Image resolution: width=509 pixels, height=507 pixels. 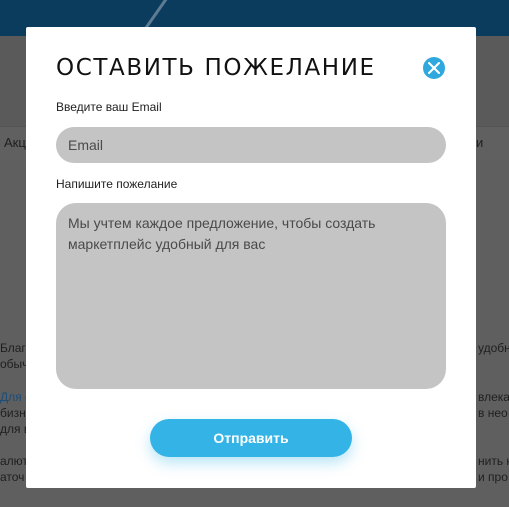 I want to click on bg-text-line: Благ, so click(x=13, y=348).